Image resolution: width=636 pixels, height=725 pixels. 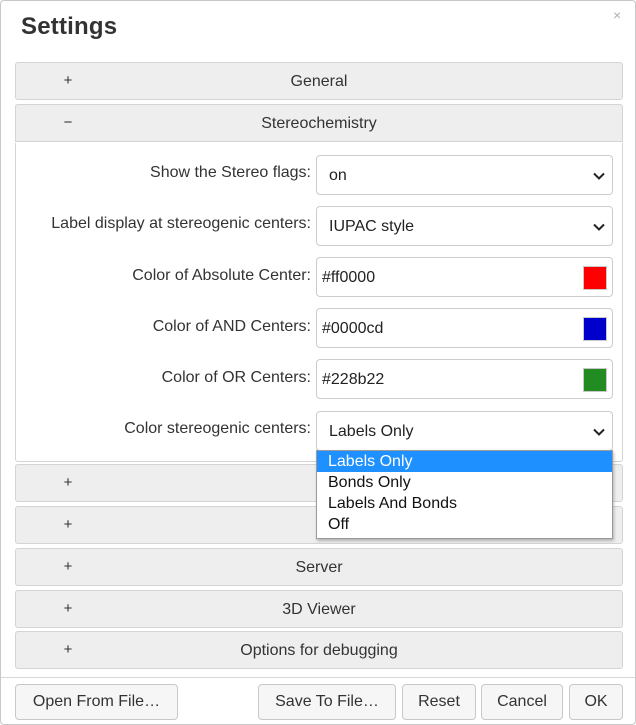 I want to click on label-display-value: IUPAC style, so click(x=372, y=226).